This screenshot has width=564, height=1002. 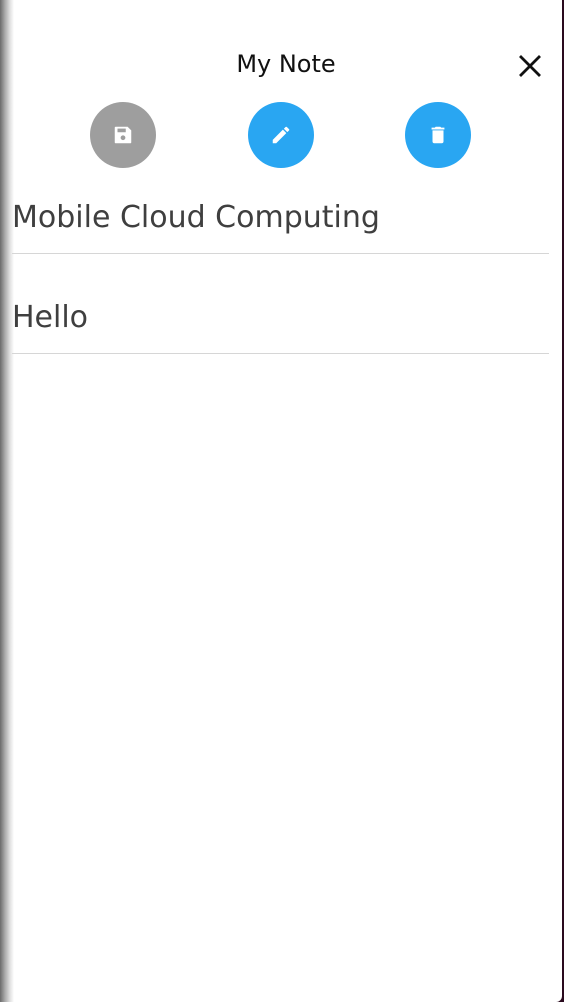 I want to click on delete-button, so click(x=438, y=135).